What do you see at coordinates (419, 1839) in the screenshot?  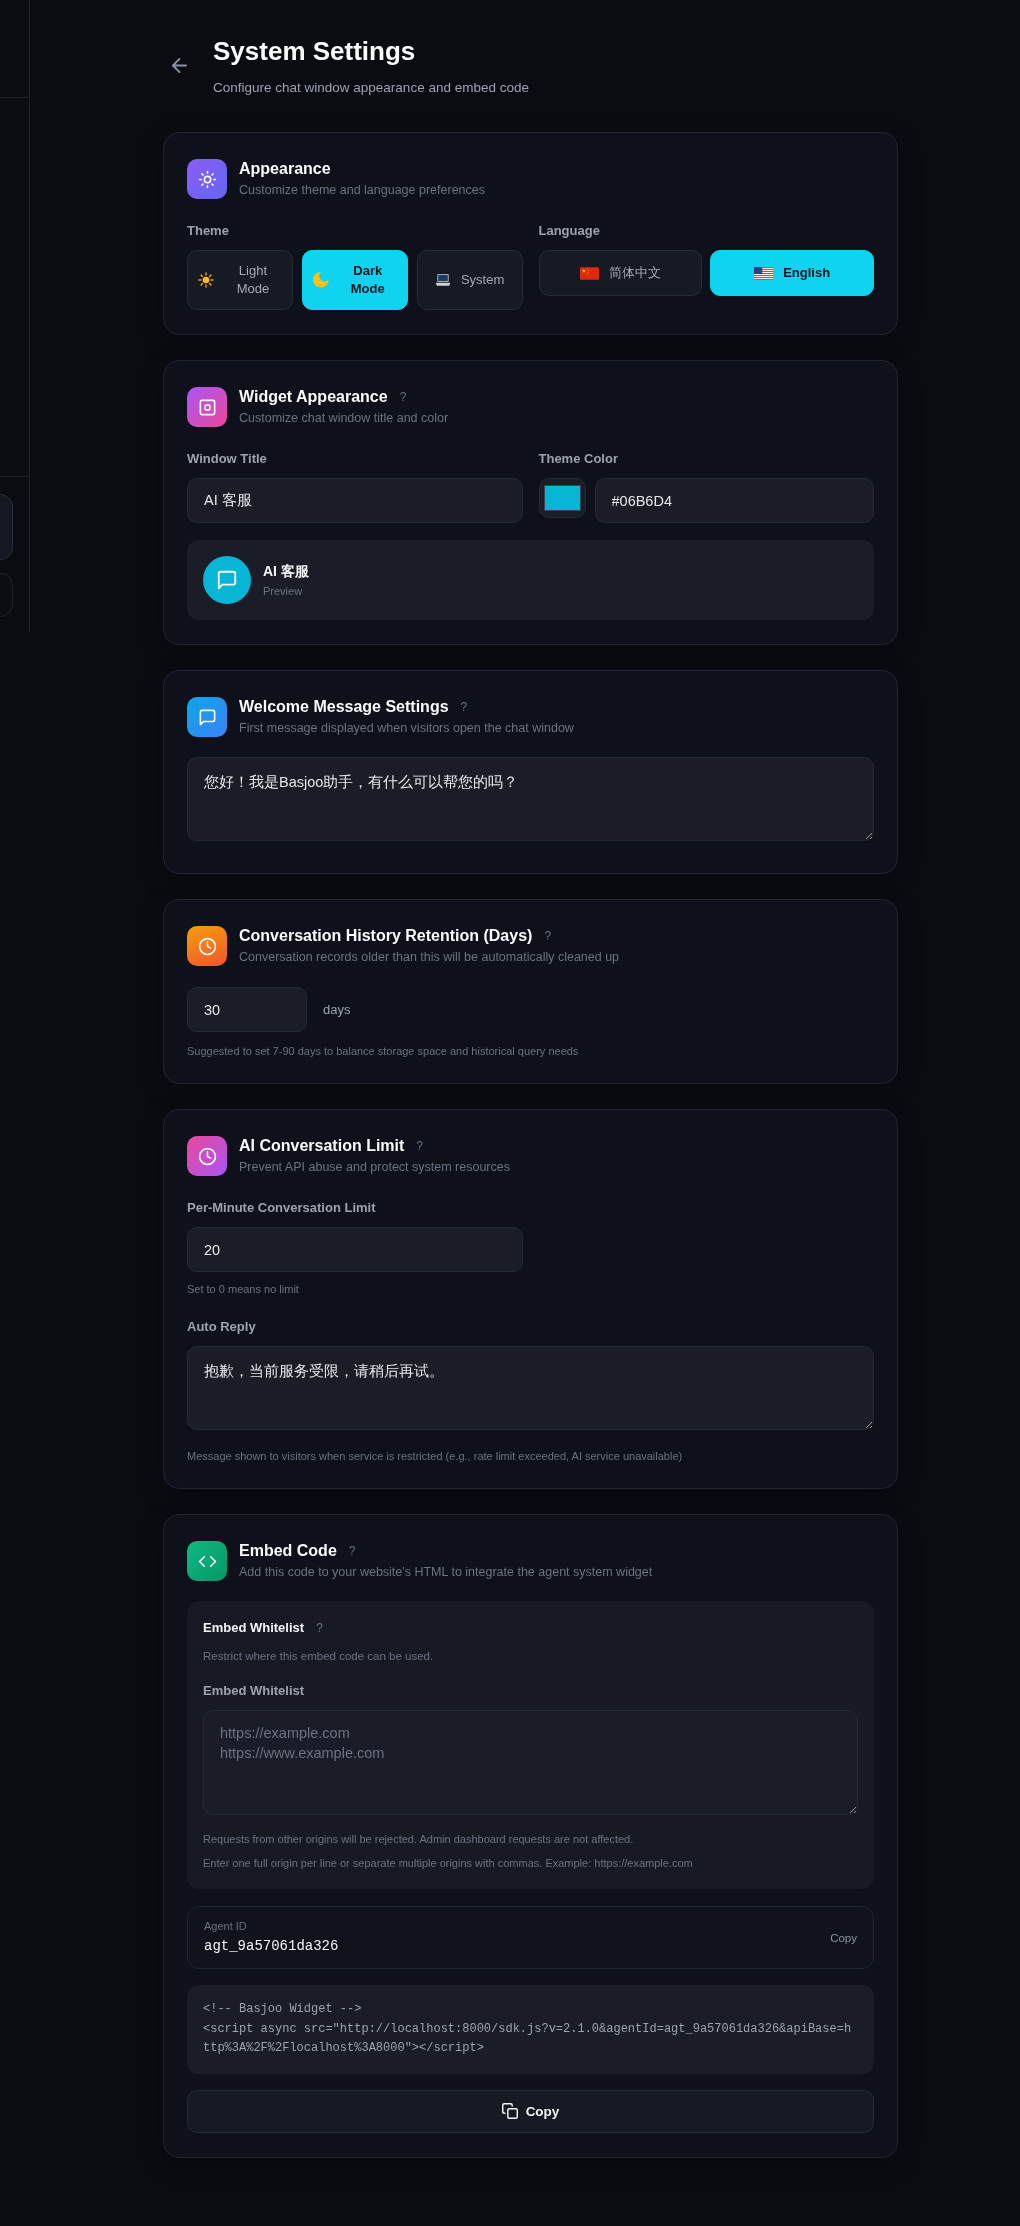 I see `hint-text: Requests from other origins will be rejected. Admin dashboard requests are not affected.` at bounding box center [419, 1839].